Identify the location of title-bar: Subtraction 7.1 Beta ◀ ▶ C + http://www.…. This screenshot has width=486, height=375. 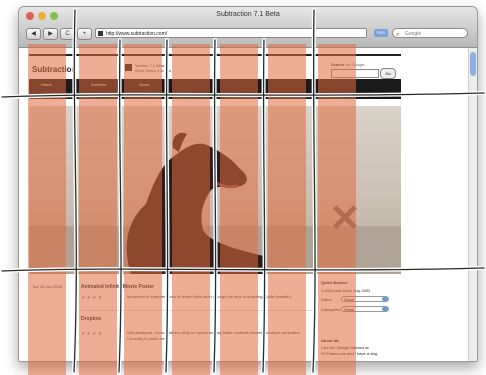
(248, 27).